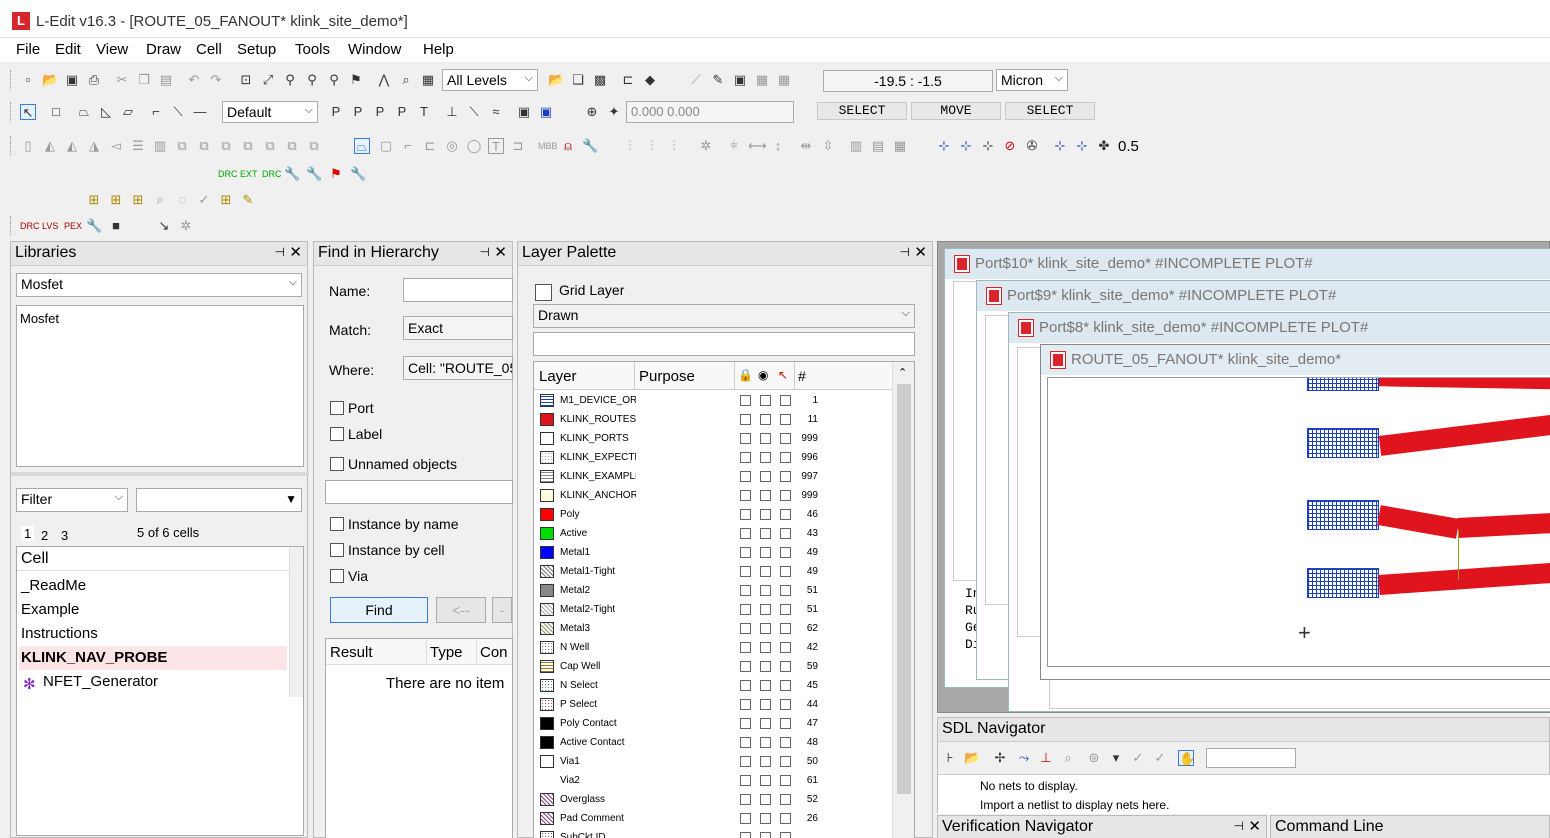  I want to click on port-box-icon: ⊐, so click(518, 146).